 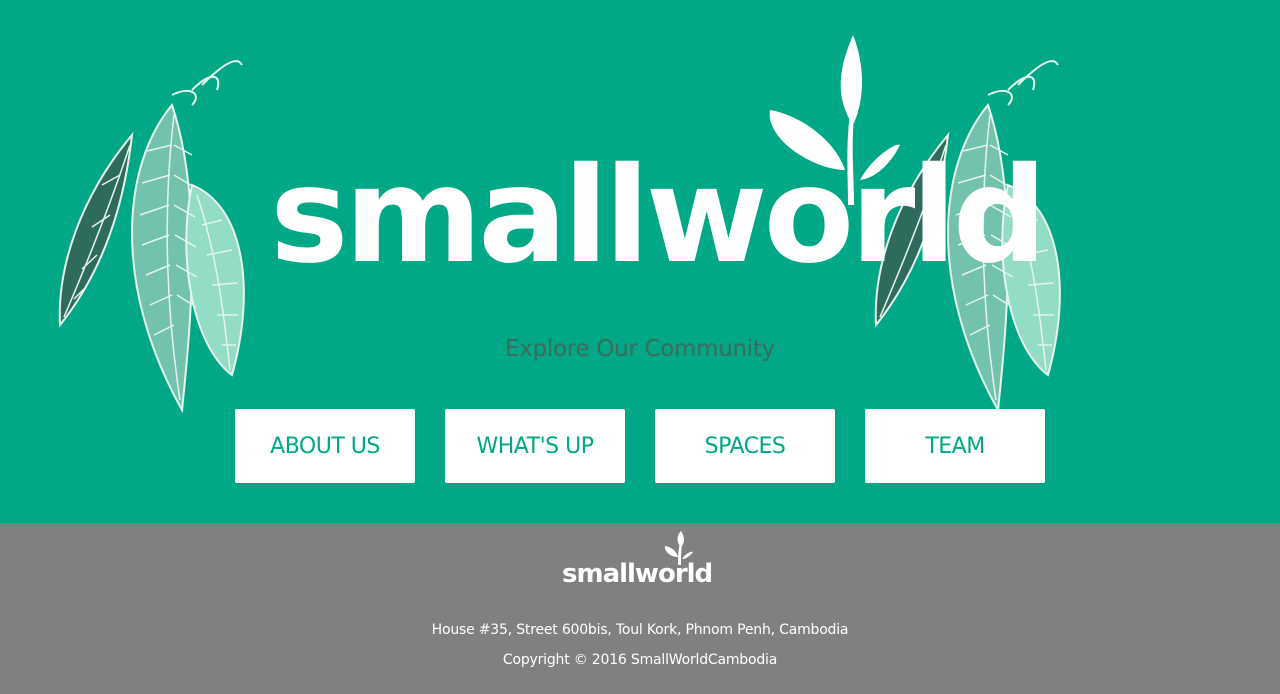 What do you see at coordinates (955, 446) in the screenshot?
I see `team-button: TEAM` at bounding box center [955, 446].